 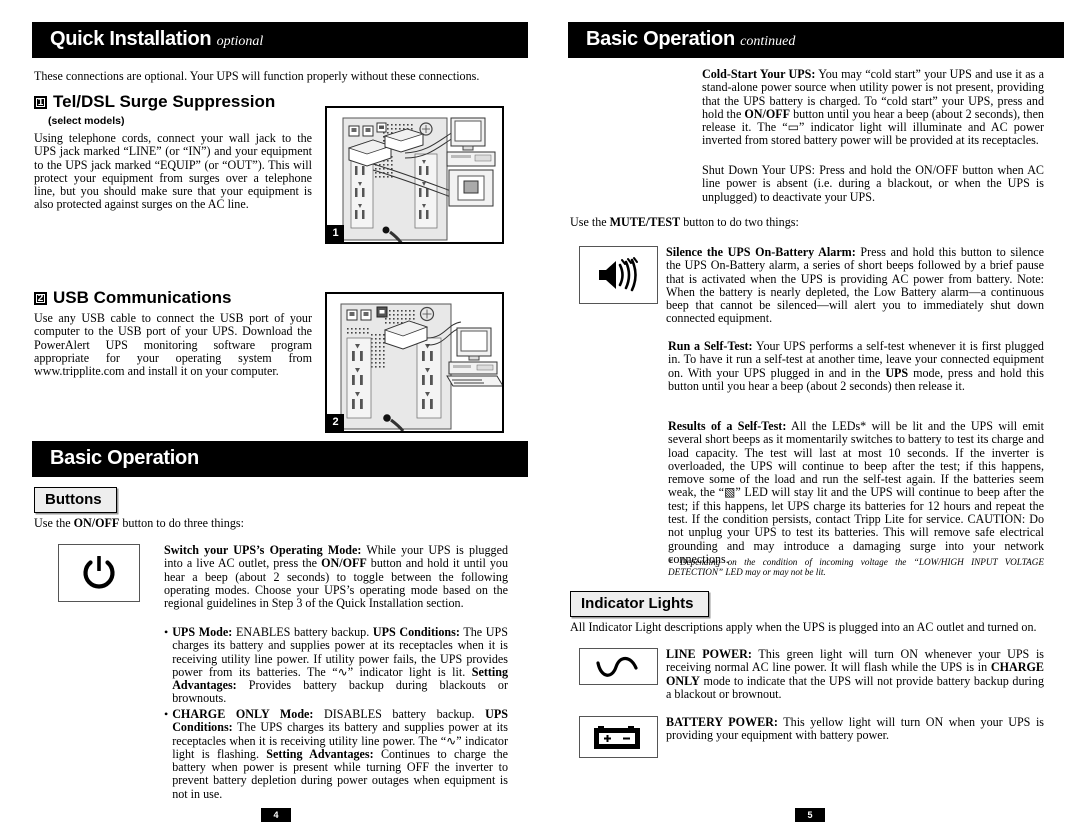 I want to click on sine-wave-icon-frame, so click(x=618, y=666).